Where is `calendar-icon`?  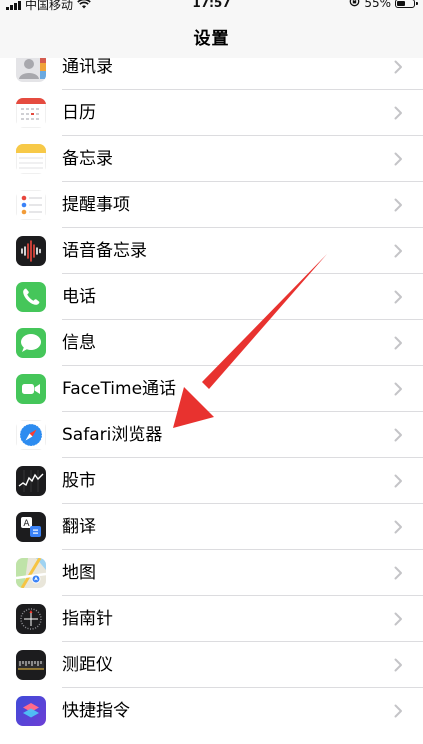
calendar-icon is located at coordinates (31, 113).